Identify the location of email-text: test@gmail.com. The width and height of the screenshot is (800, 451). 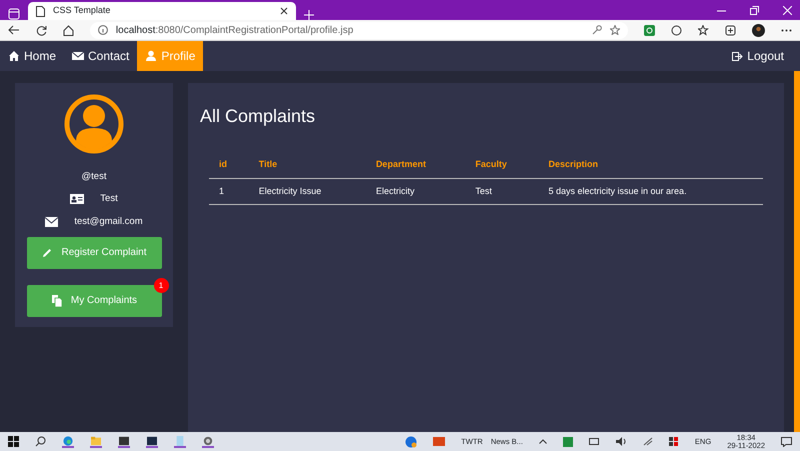
(108, 221).